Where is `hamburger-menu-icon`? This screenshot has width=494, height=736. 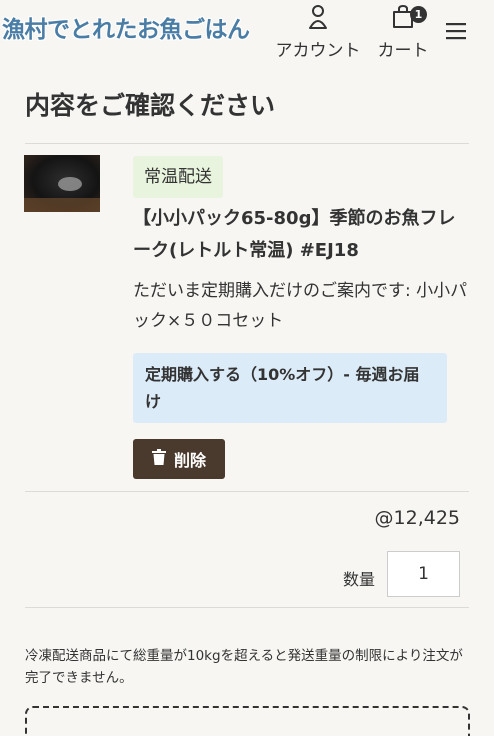
hamburger-menu-icon is located at coordinates (456, 31).